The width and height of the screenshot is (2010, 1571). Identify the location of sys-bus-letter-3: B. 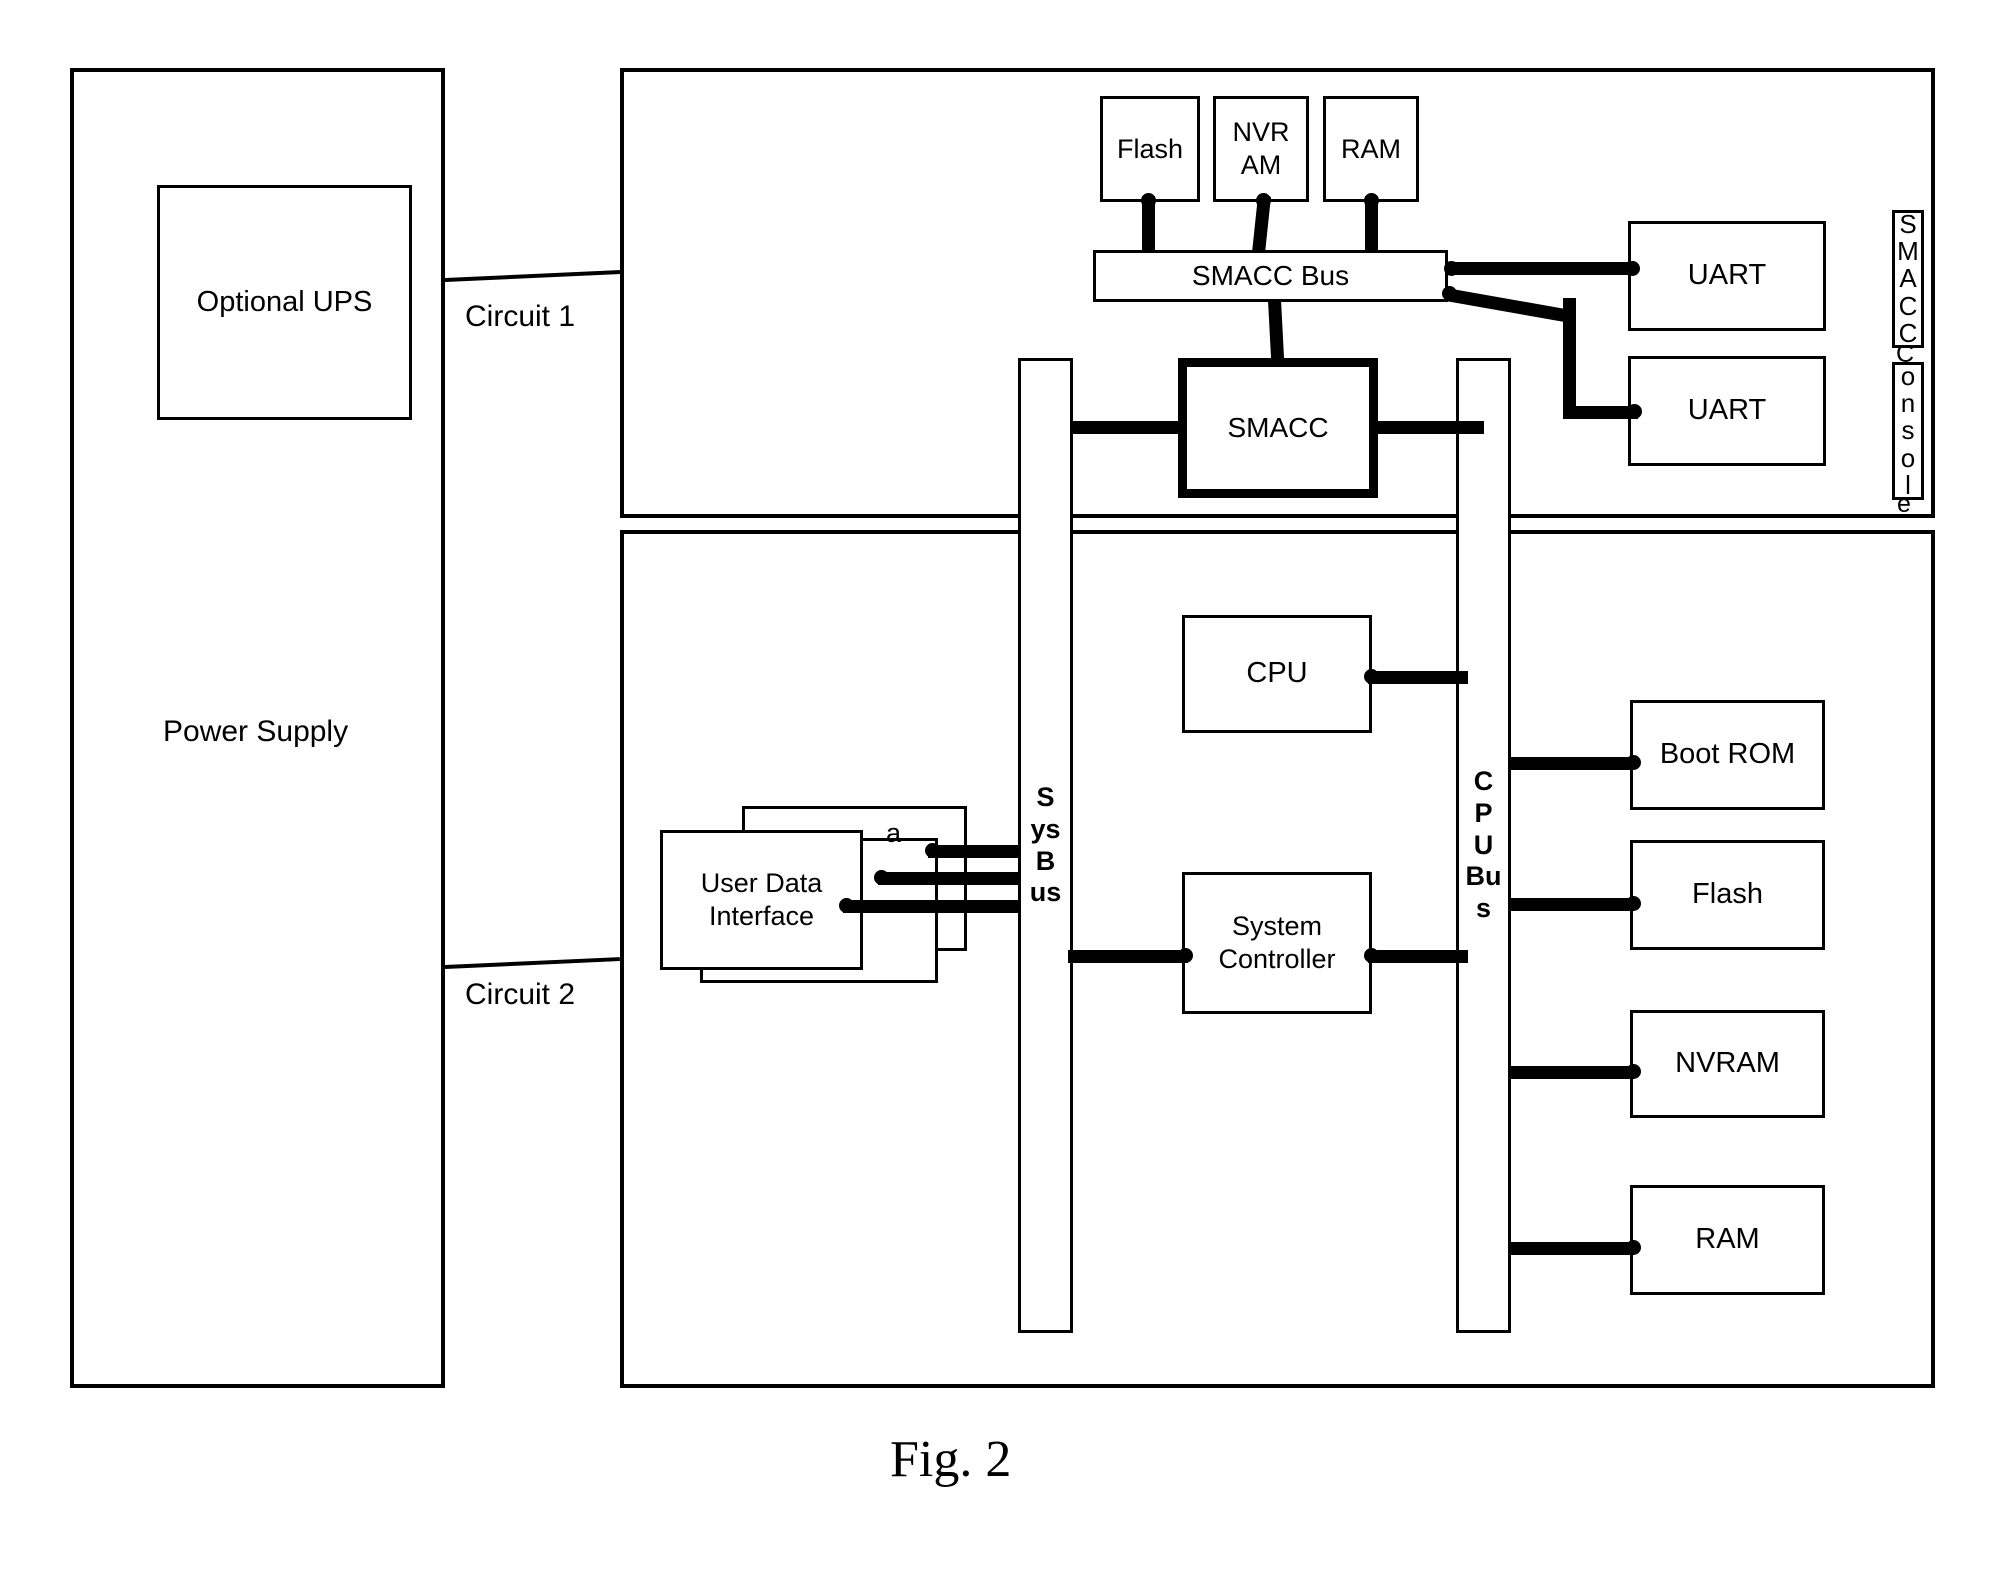
(1045, 860).